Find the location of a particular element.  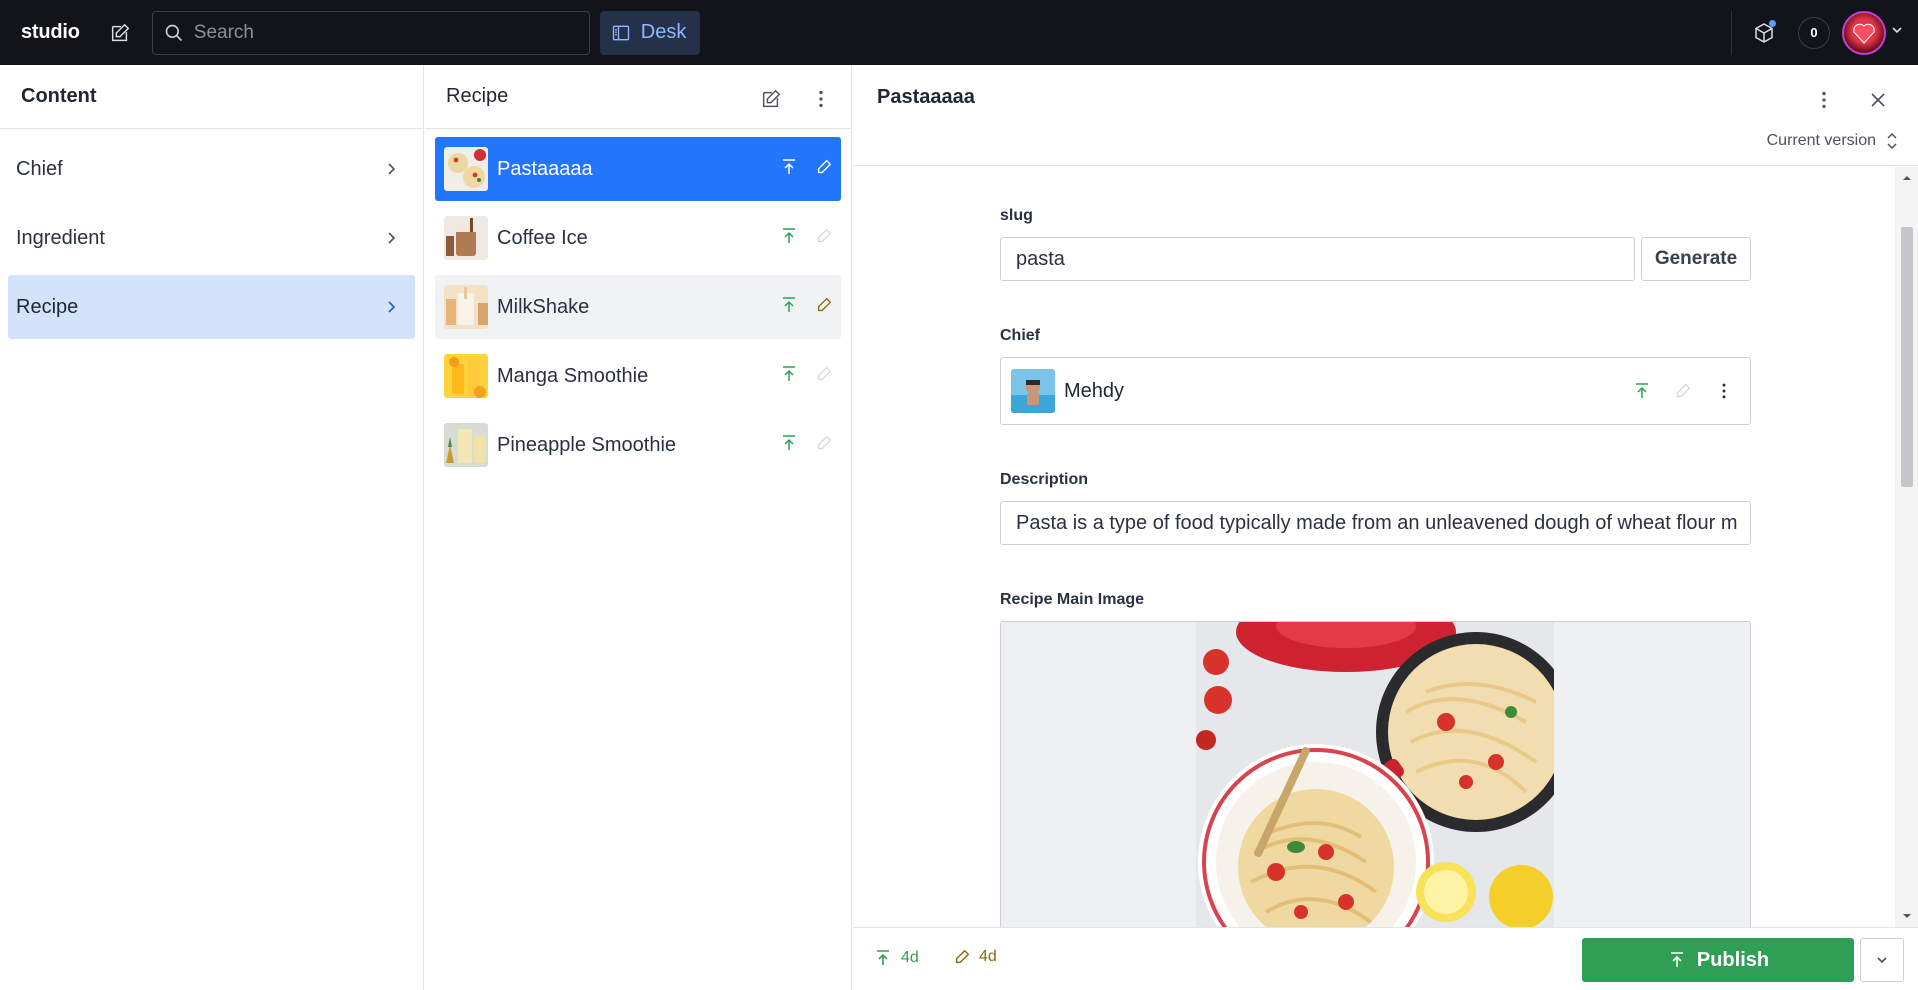

version-label: Current version is located at coordinates (1821, 140).